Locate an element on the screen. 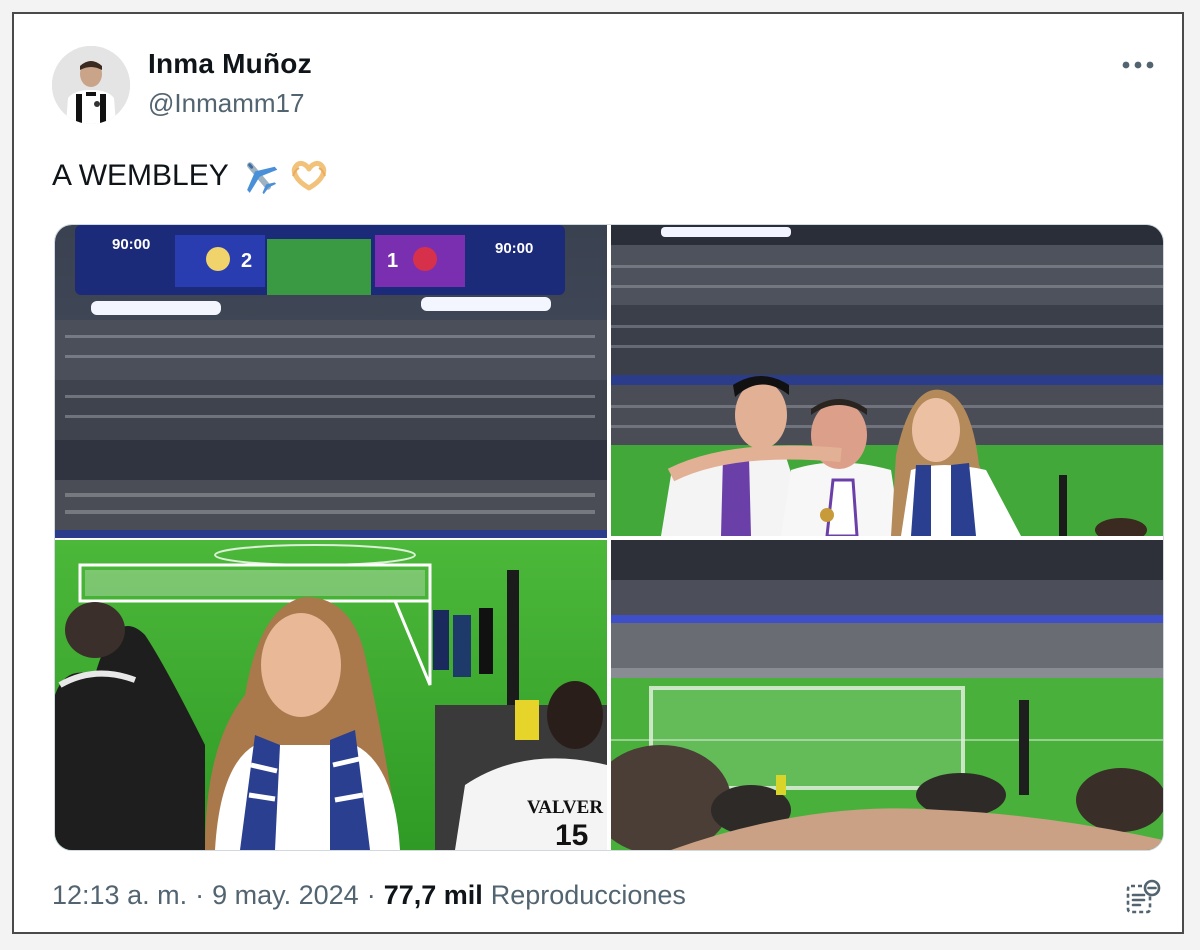  scoreboard-home-score: 2 is located at coordinates (246, 261).